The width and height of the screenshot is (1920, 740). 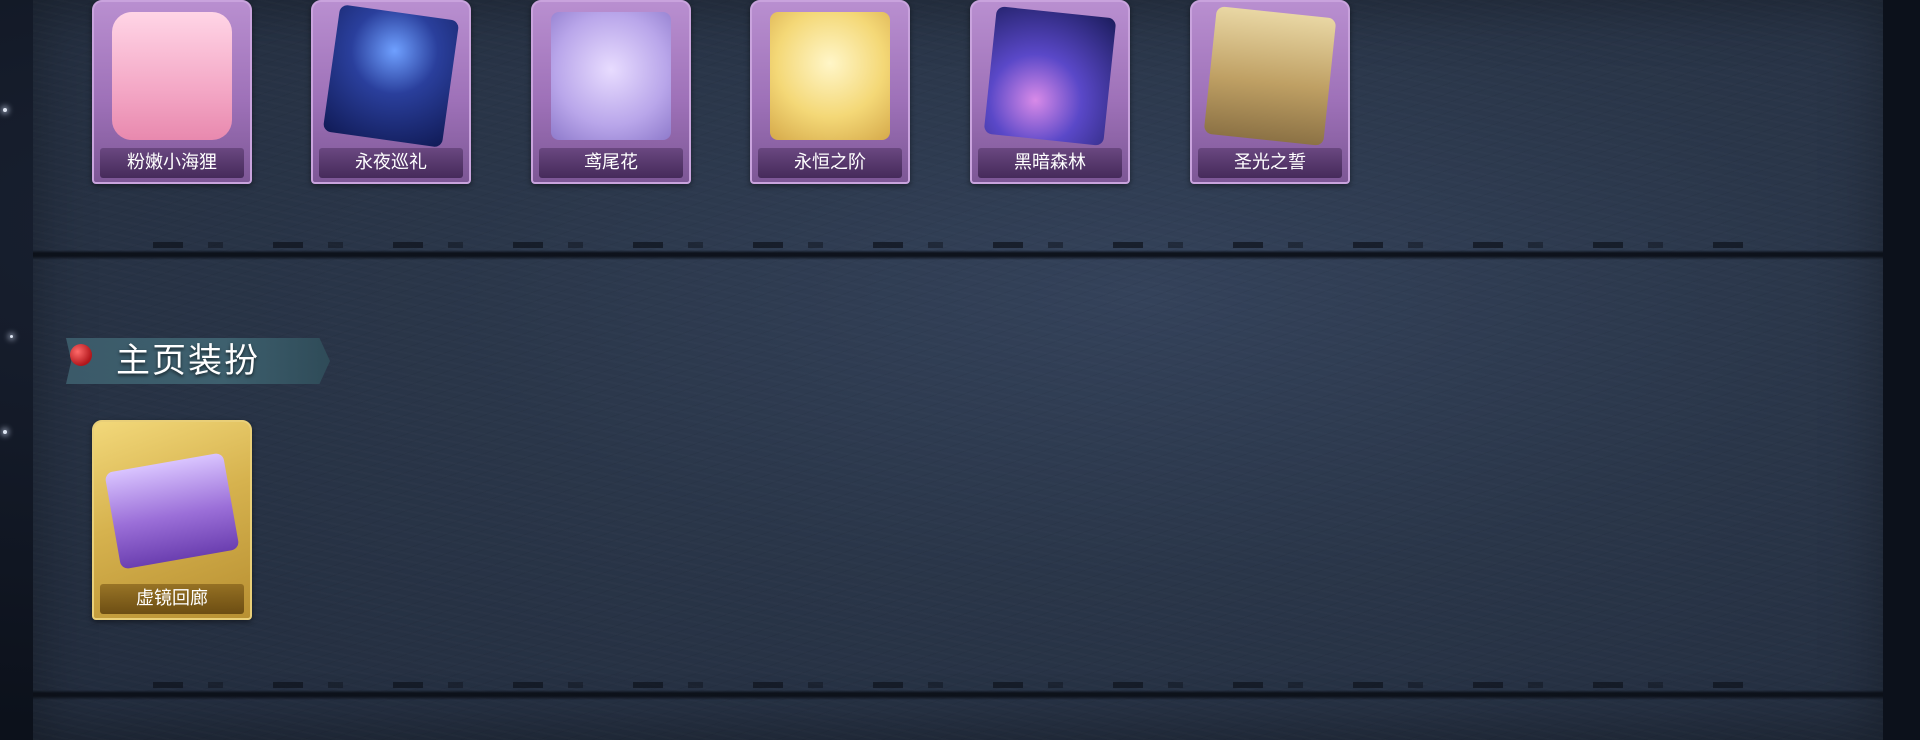 I want to click on section-title: 主页装扮, so click(x=188, y=361).